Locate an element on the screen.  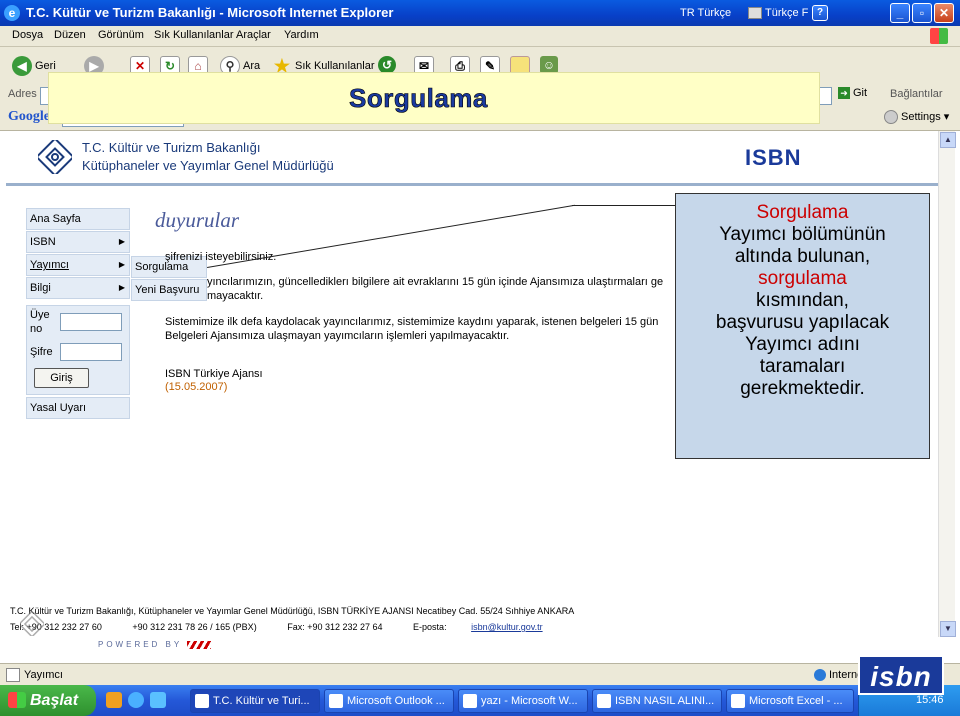
ie-icon: e is located at coordinates (12, 13).